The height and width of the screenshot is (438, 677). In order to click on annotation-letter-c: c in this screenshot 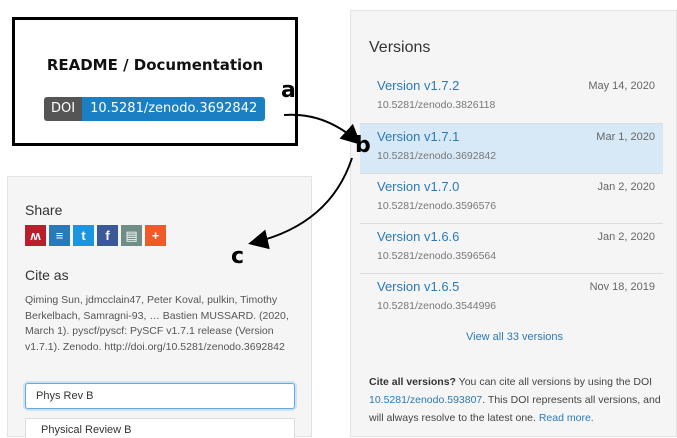, I will do `click(238, 256)`.